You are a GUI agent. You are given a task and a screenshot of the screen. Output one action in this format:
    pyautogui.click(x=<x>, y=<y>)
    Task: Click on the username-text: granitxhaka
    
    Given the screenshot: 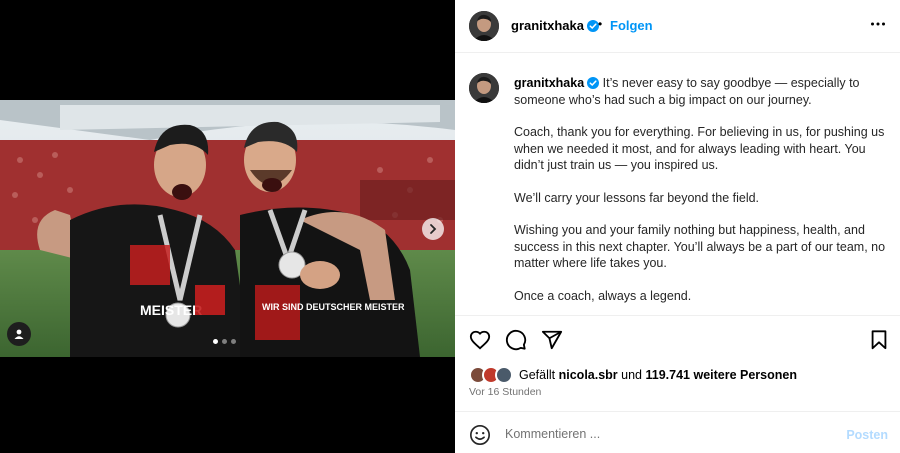 What is the action you would take?
    pyautogui.click(x=547, y=25)
    